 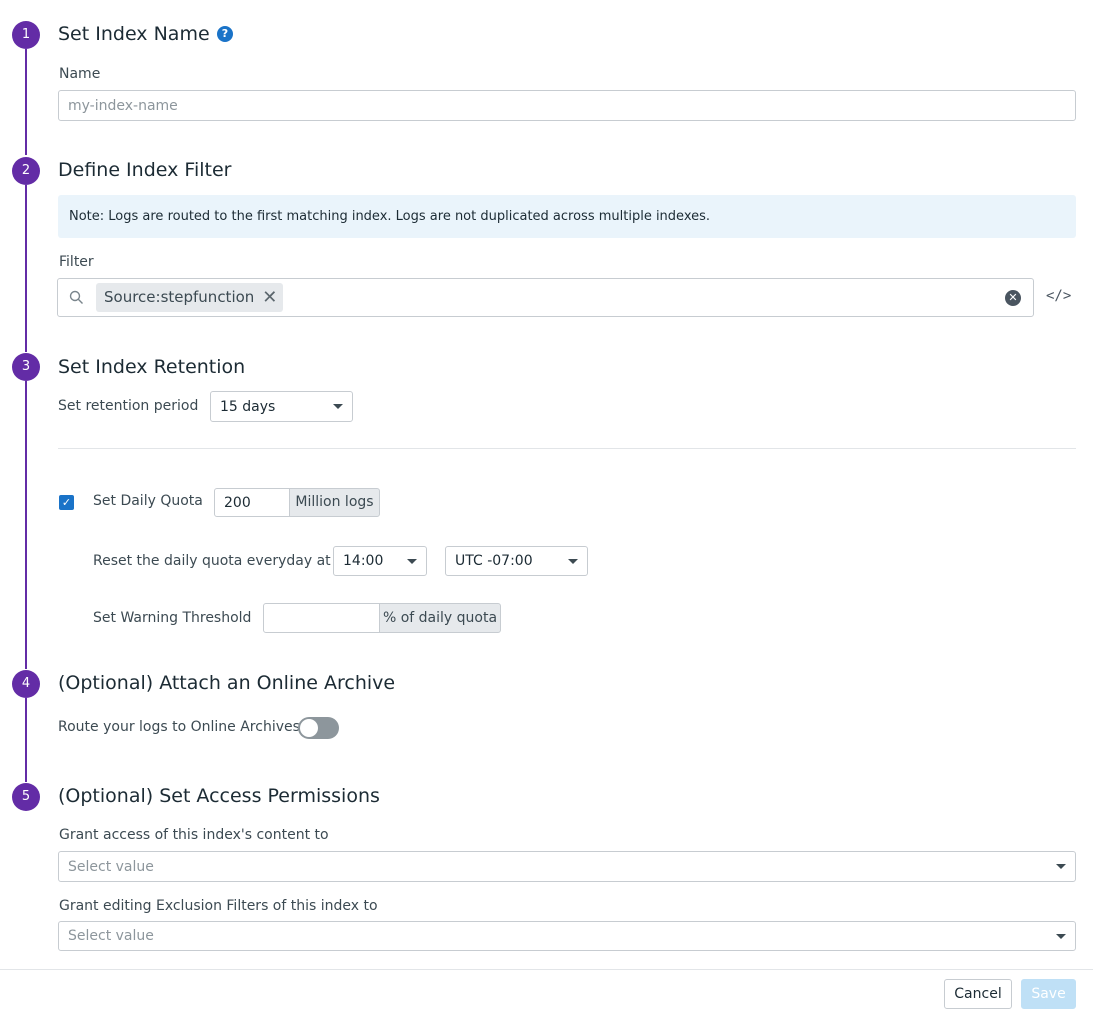 What do you see at coordinates (76, 297) in the screenshot?
I see `search-icon` at bounding box center [76, 297].